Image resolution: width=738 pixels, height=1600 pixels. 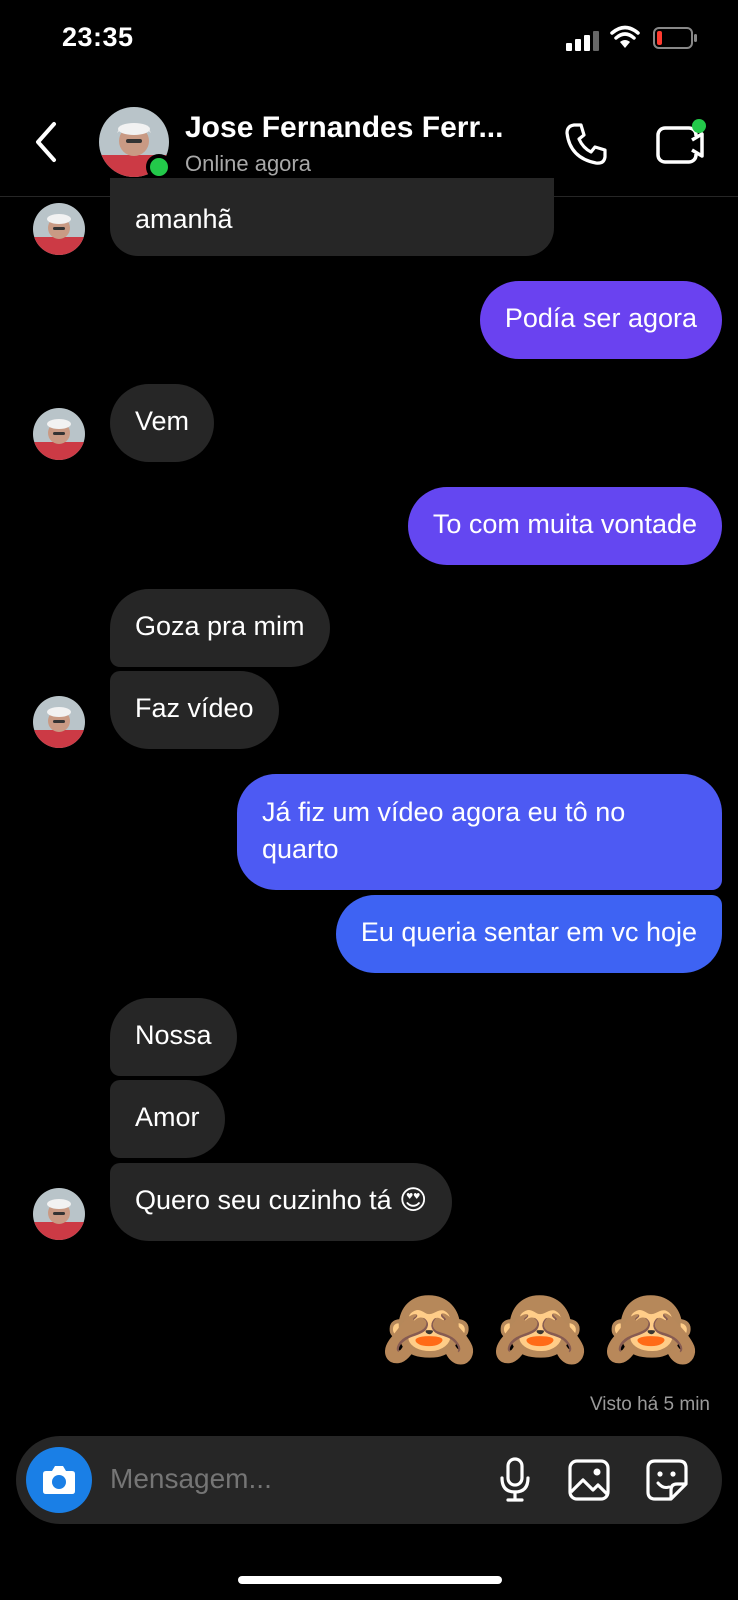 What do you see at coordinates (370, 1580) in the screenshot?
I see `home-indicator` at bounding box center [370, 1580].